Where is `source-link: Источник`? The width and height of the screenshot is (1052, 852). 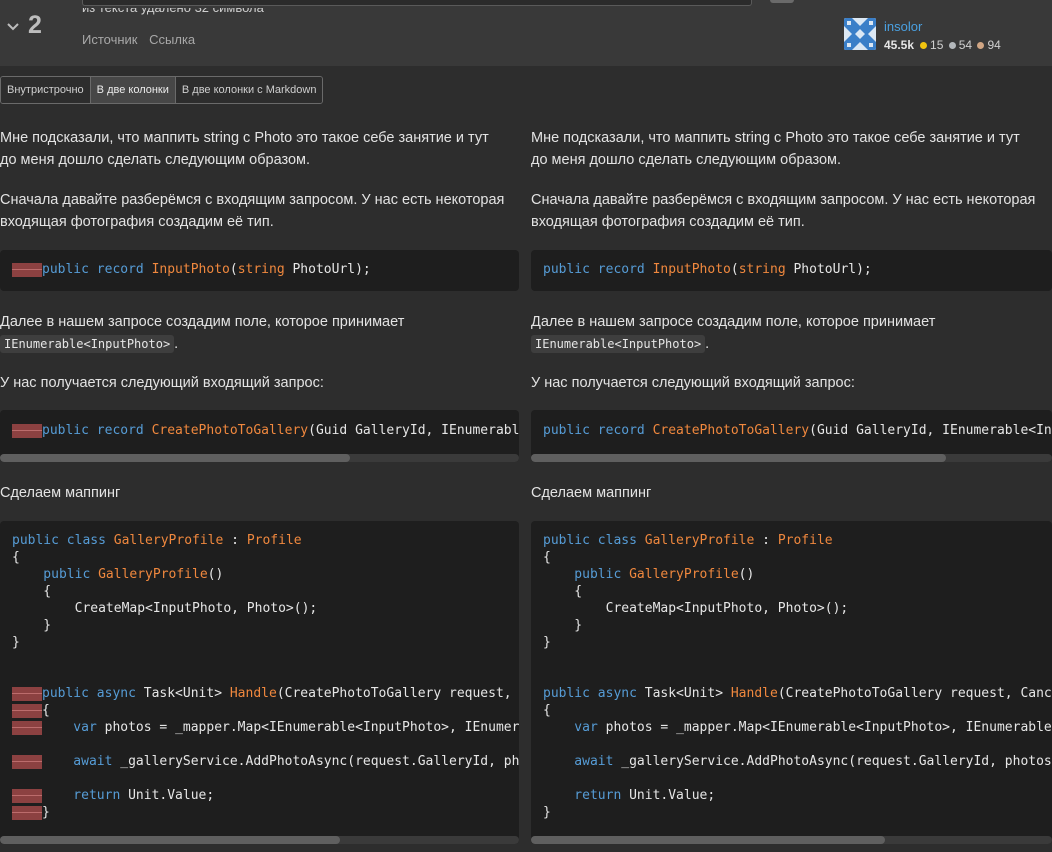
source-link: Источник is located at coordinates (110, 39).